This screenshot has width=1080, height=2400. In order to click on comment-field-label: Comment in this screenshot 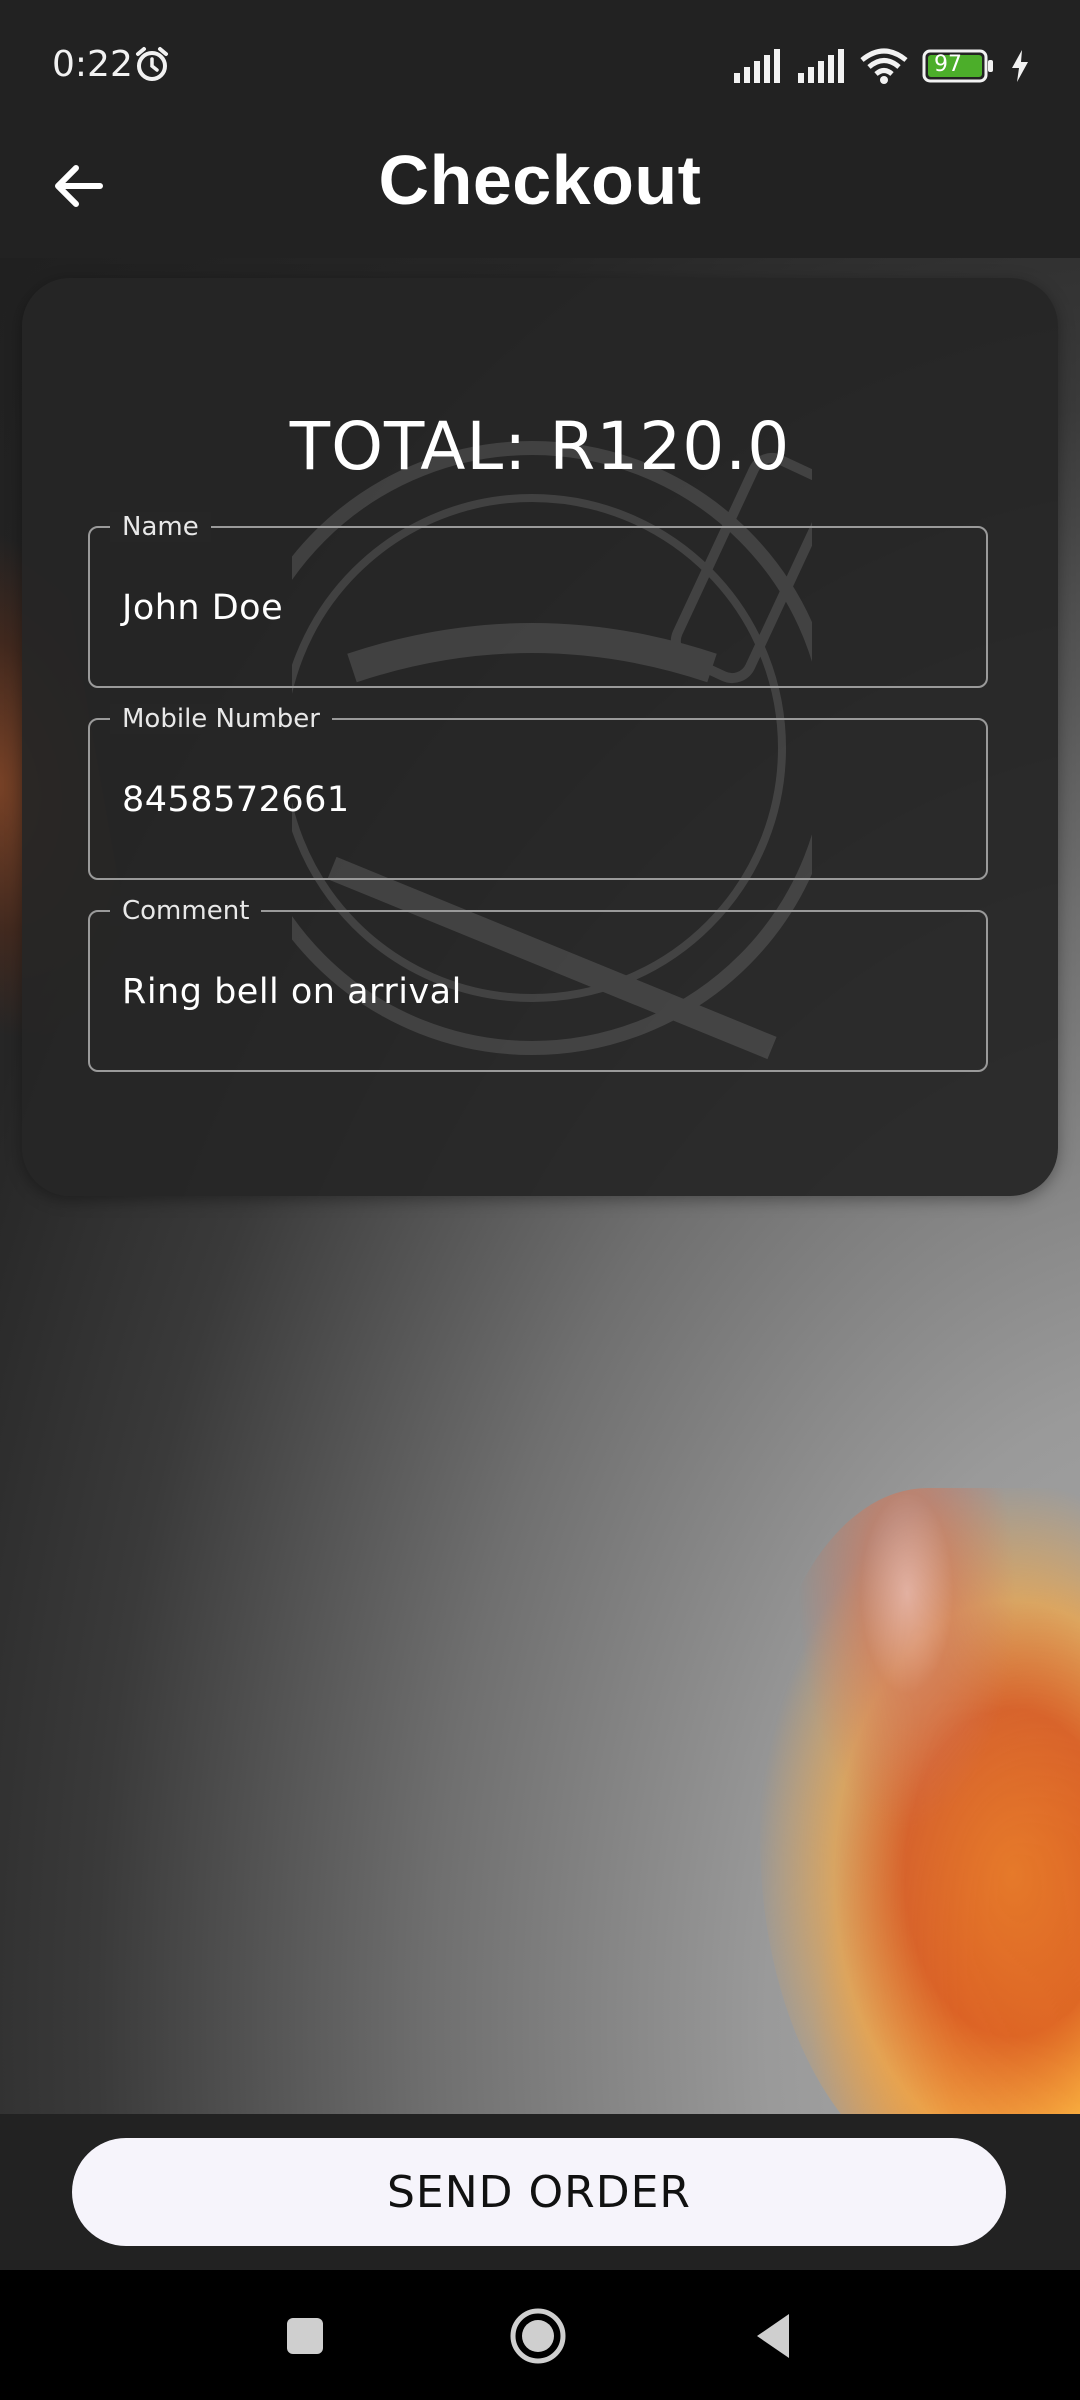, I will do `click(186, 911)`.